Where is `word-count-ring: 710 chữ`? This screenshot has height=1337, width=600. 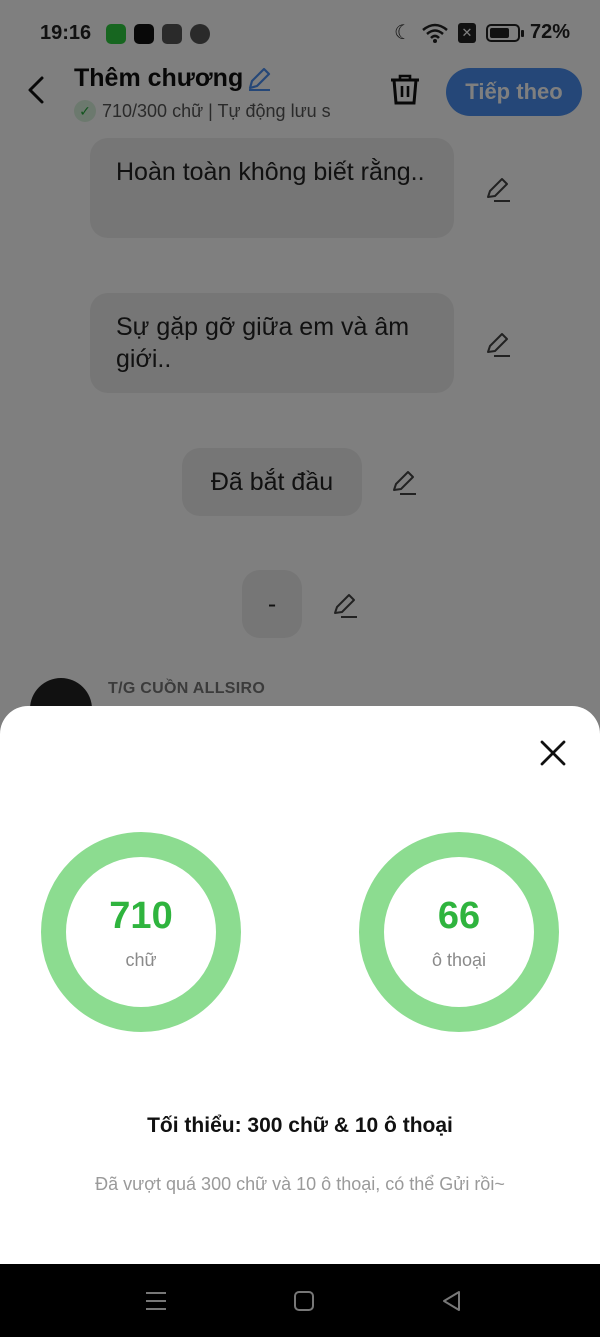
word-count-ring: 710 chữ is located at coordinates (141, 932).